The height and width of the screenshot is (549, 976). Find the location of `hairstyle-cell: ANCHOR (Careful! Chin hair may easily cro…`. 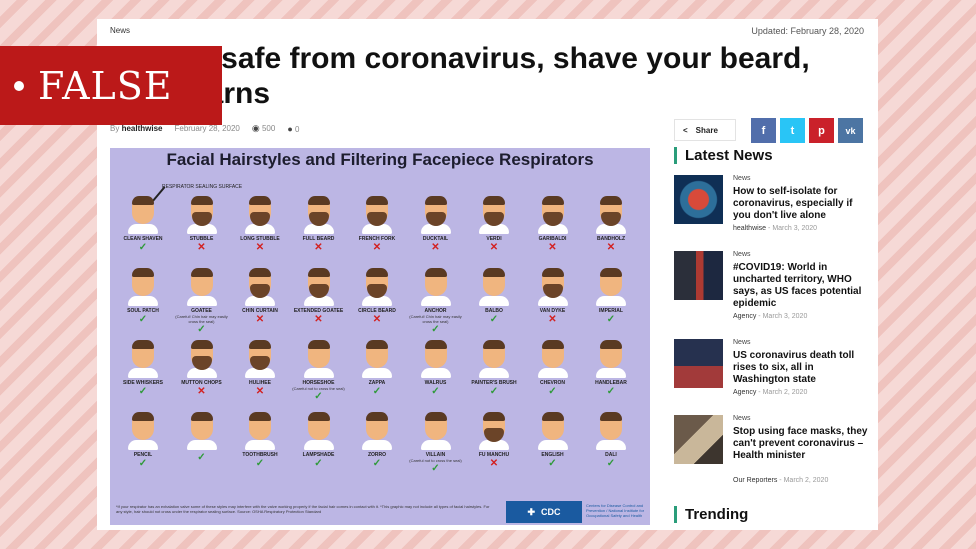

hairstyle-cell: ANCHOR (Careful! Chin hair may easily cro… is located at coordinates (436, 301).